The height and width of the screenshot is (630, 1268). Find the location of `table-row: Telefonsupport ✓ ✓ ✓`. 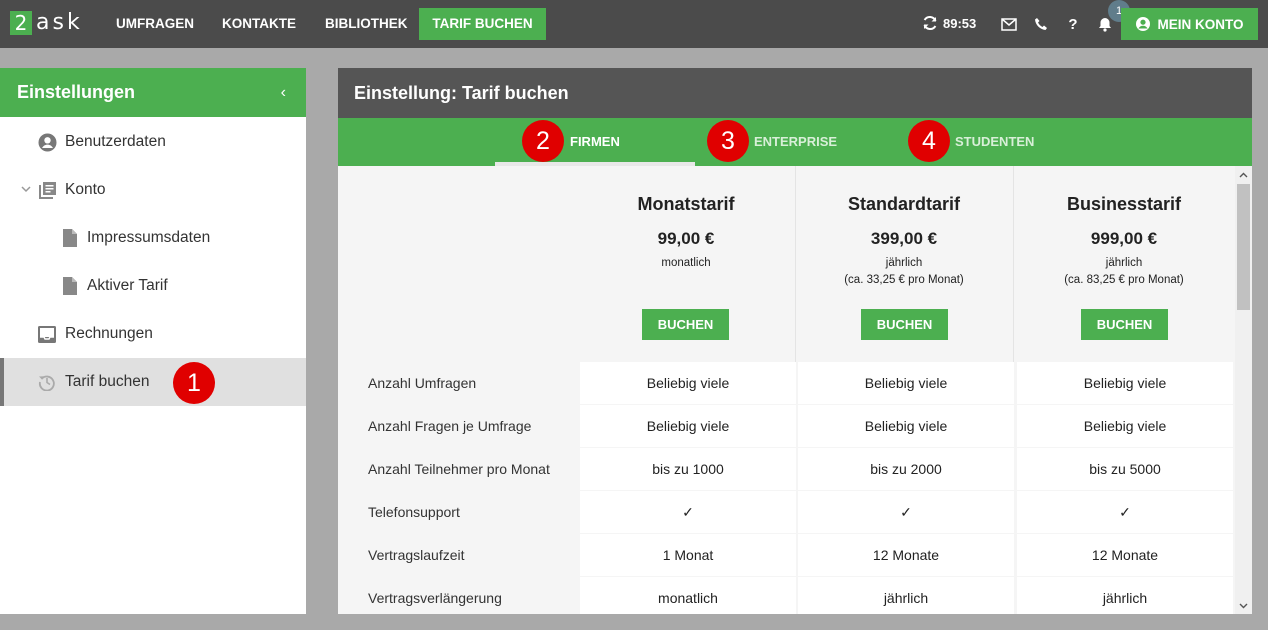

table-row: Telefonsupport ✓ ✓ ✓ is located at coordinates (786, 512).